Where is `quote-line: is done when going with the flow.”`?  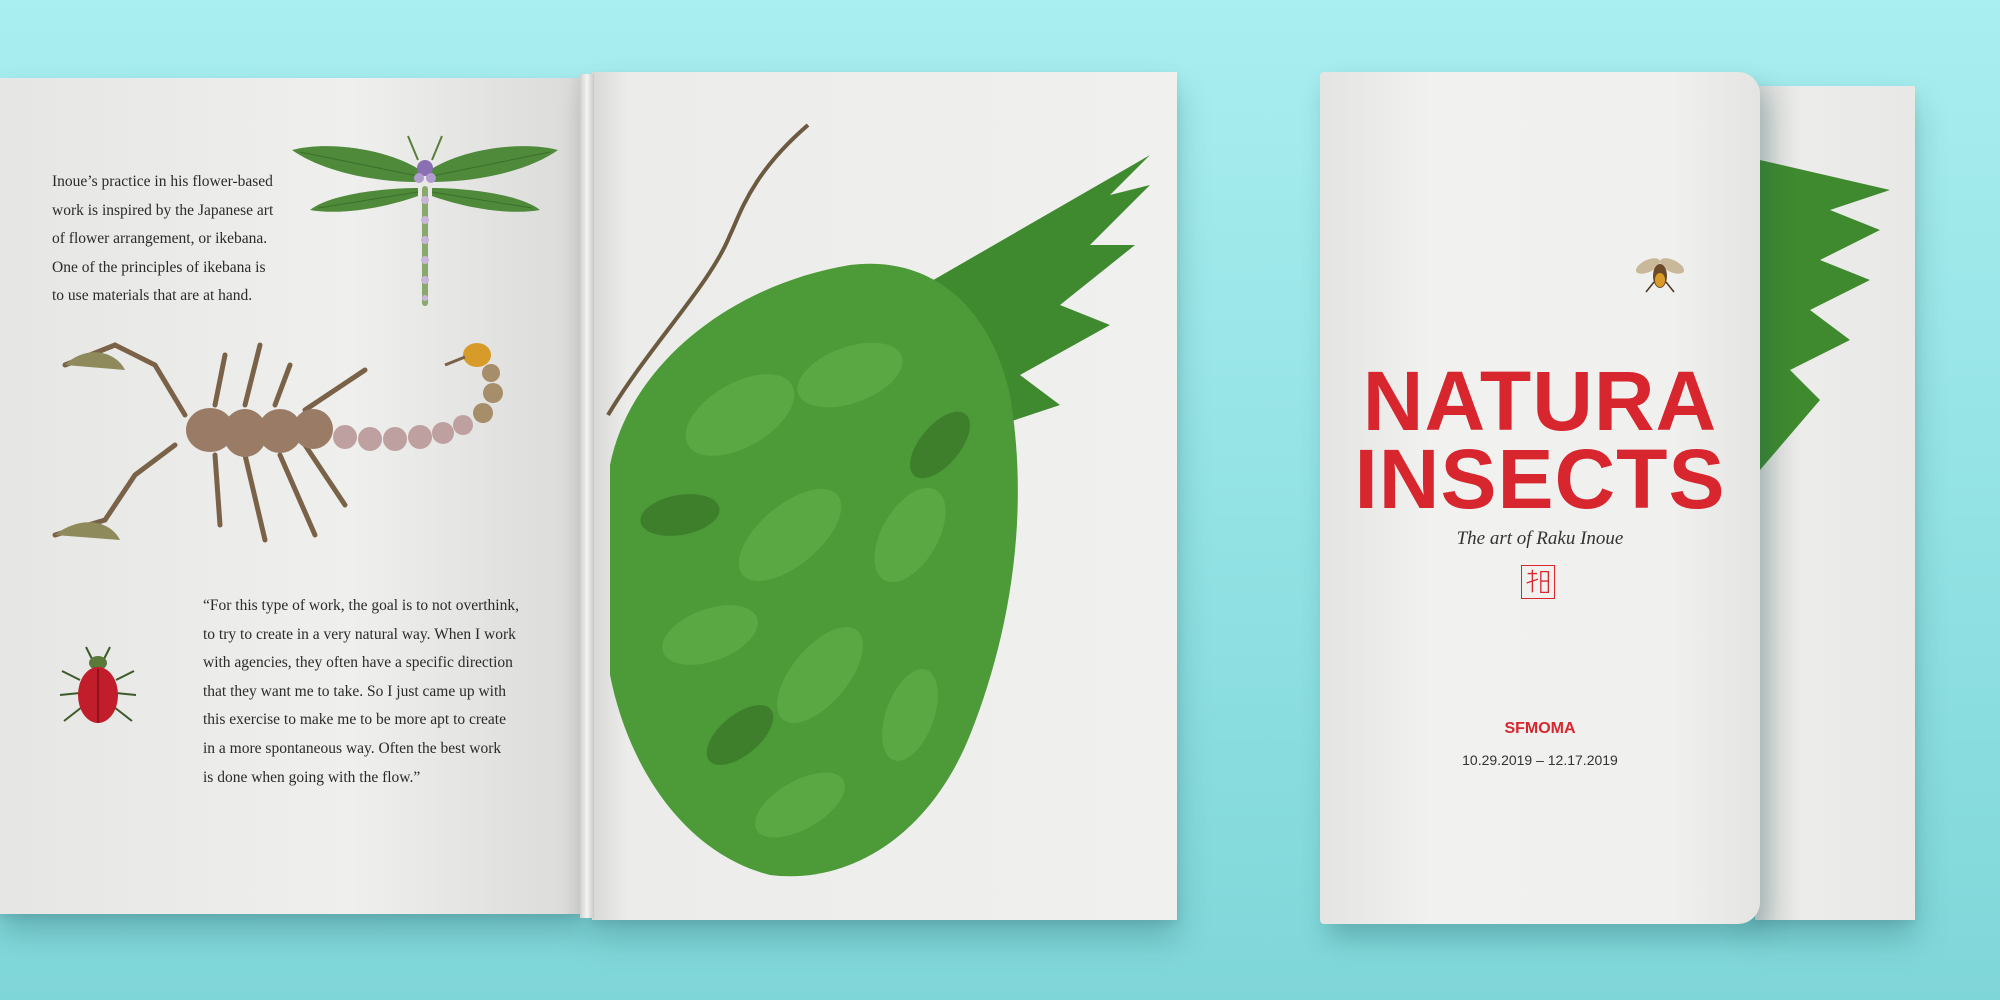 quote-line: is done when going with the flow.” is located at coordinates (312, 777).